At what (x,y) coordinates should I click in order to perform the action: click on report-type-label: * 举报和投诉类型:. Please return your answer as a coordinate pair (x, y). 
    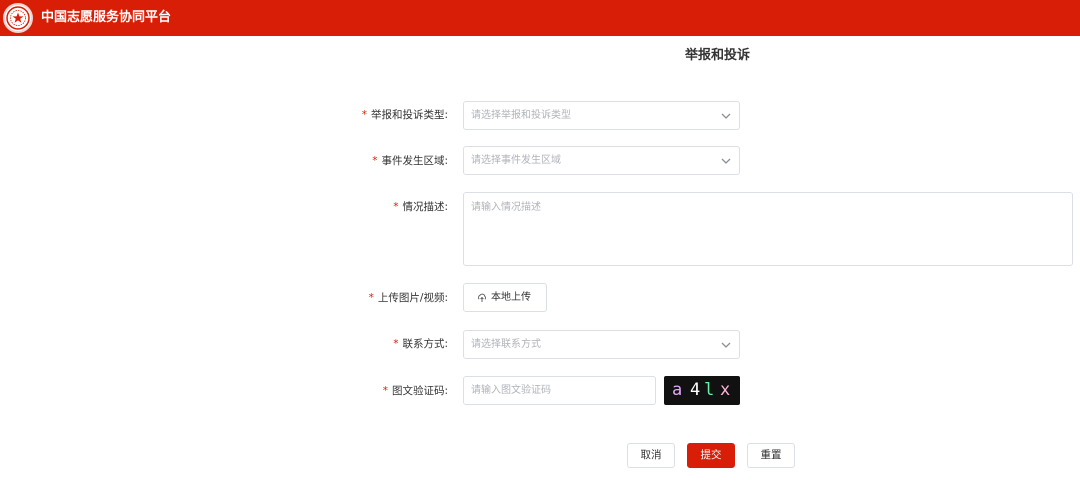
    Looking at the image, I should click on (374, 115).